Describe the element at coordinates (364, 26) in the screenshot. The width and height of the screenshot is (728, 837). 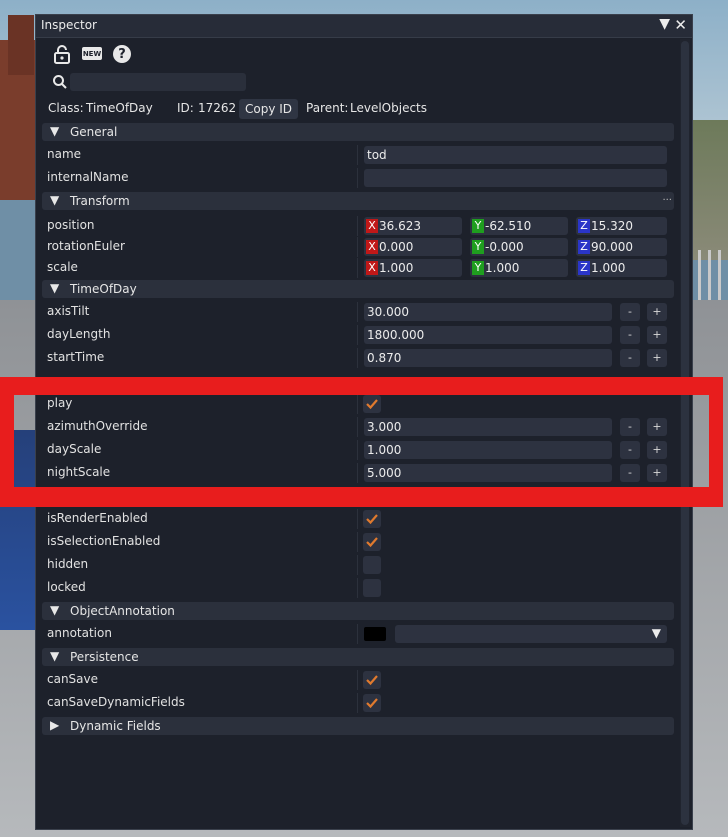
I see `inspector-titlebar: Inspector ▼ ✕` at that location.